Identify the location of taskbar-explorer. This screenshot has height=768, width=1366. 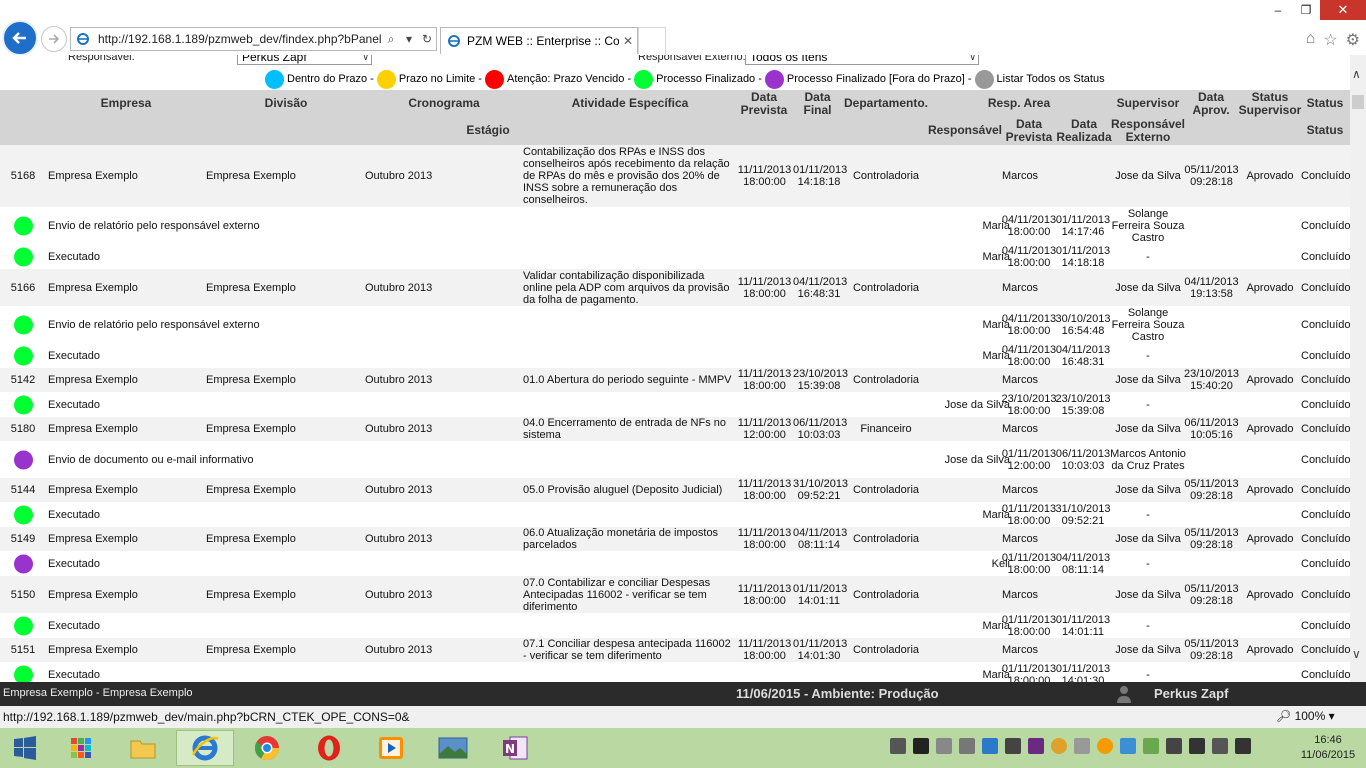
(143, 748).